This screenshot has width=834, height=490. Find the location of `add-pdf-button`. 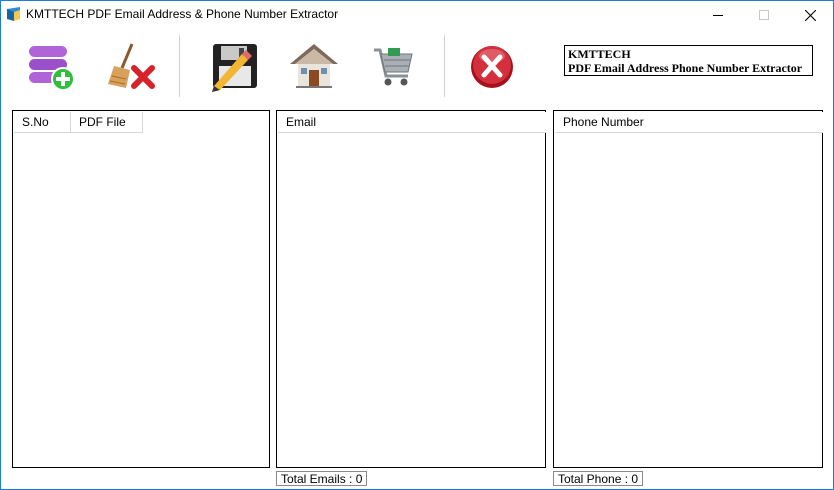

add-pdf-button is located at coordinates (51, 66).